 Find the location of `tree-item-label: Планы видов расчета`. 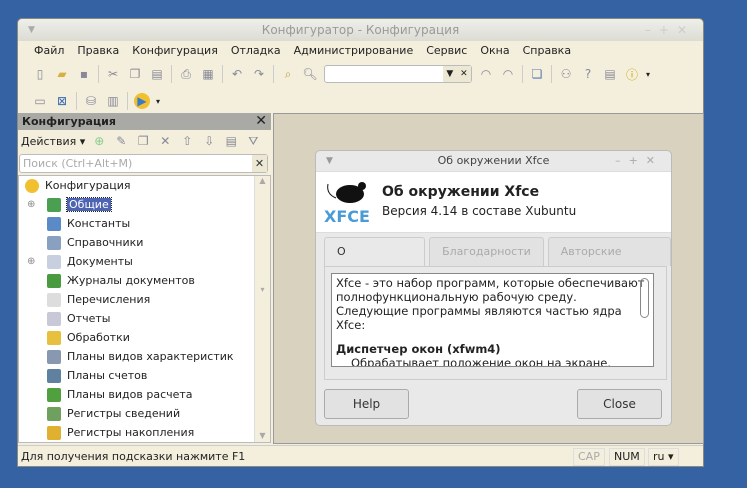

tree-item-label: Планы видов расчета is located at coordinates (130, 394).